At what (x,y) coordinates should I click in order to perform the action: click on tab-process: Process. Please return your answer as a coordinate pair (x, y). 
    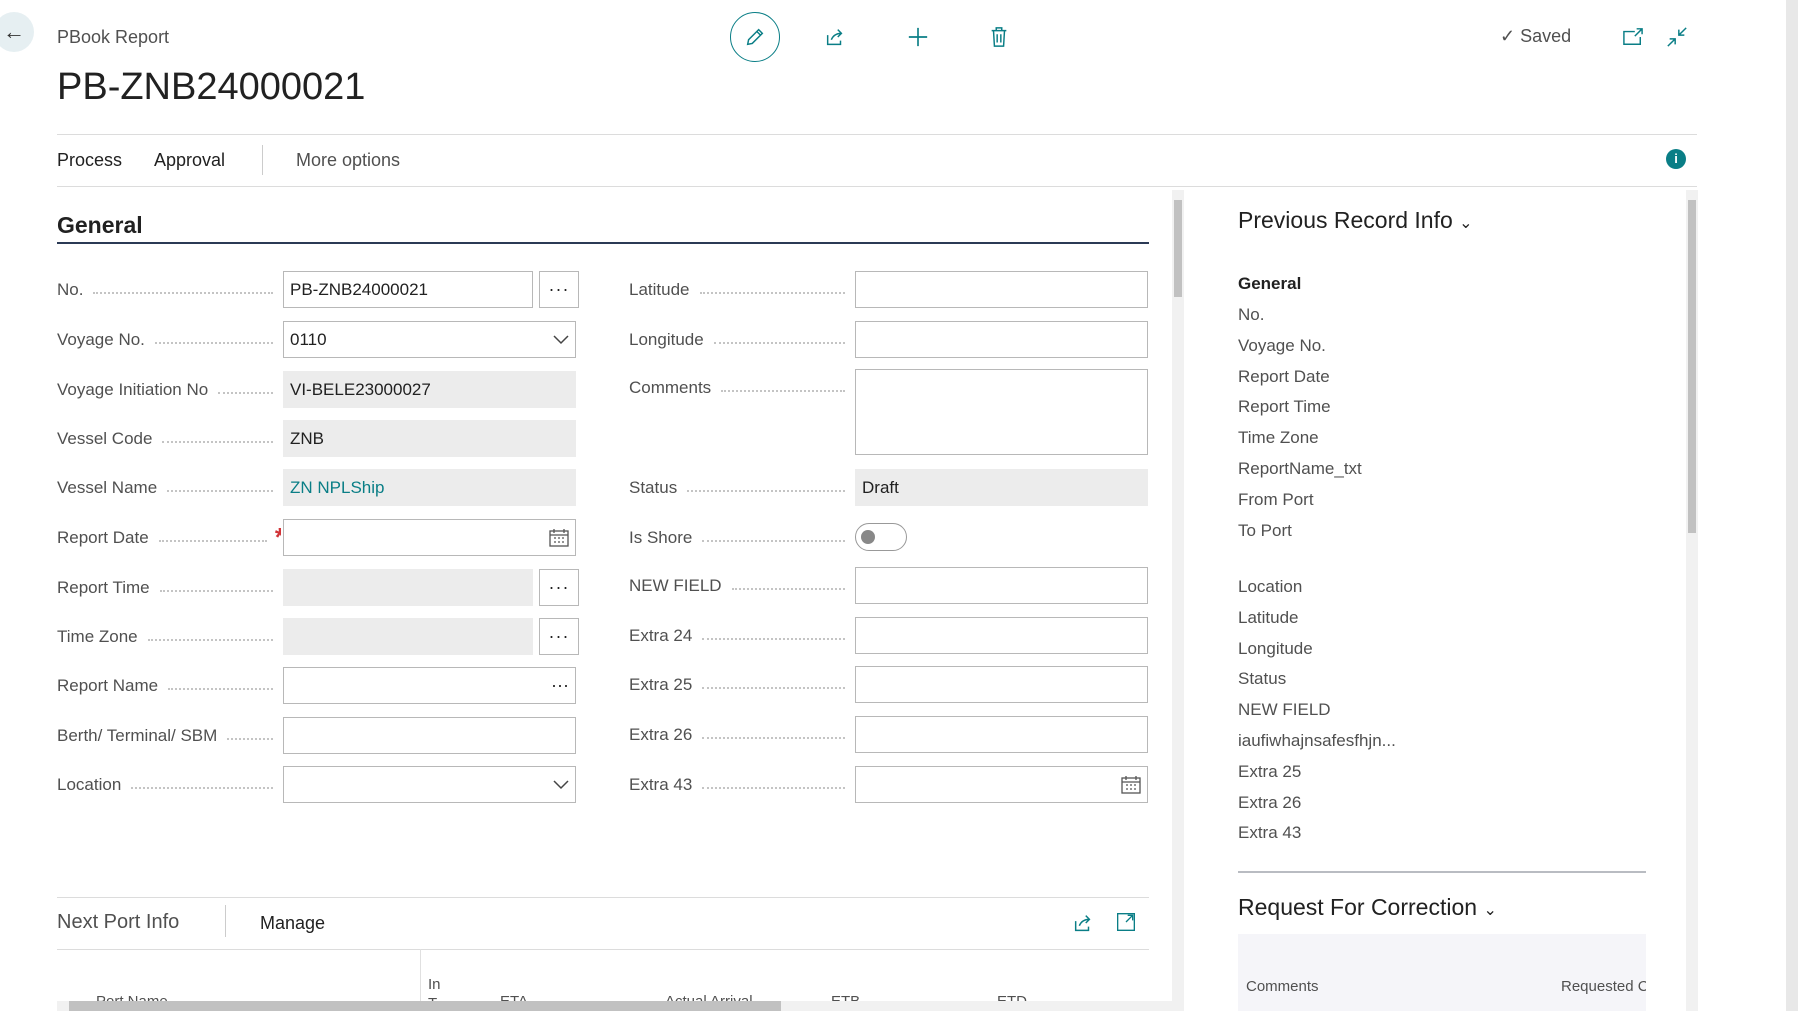
    Looking at the image, I should click on (89, 160).